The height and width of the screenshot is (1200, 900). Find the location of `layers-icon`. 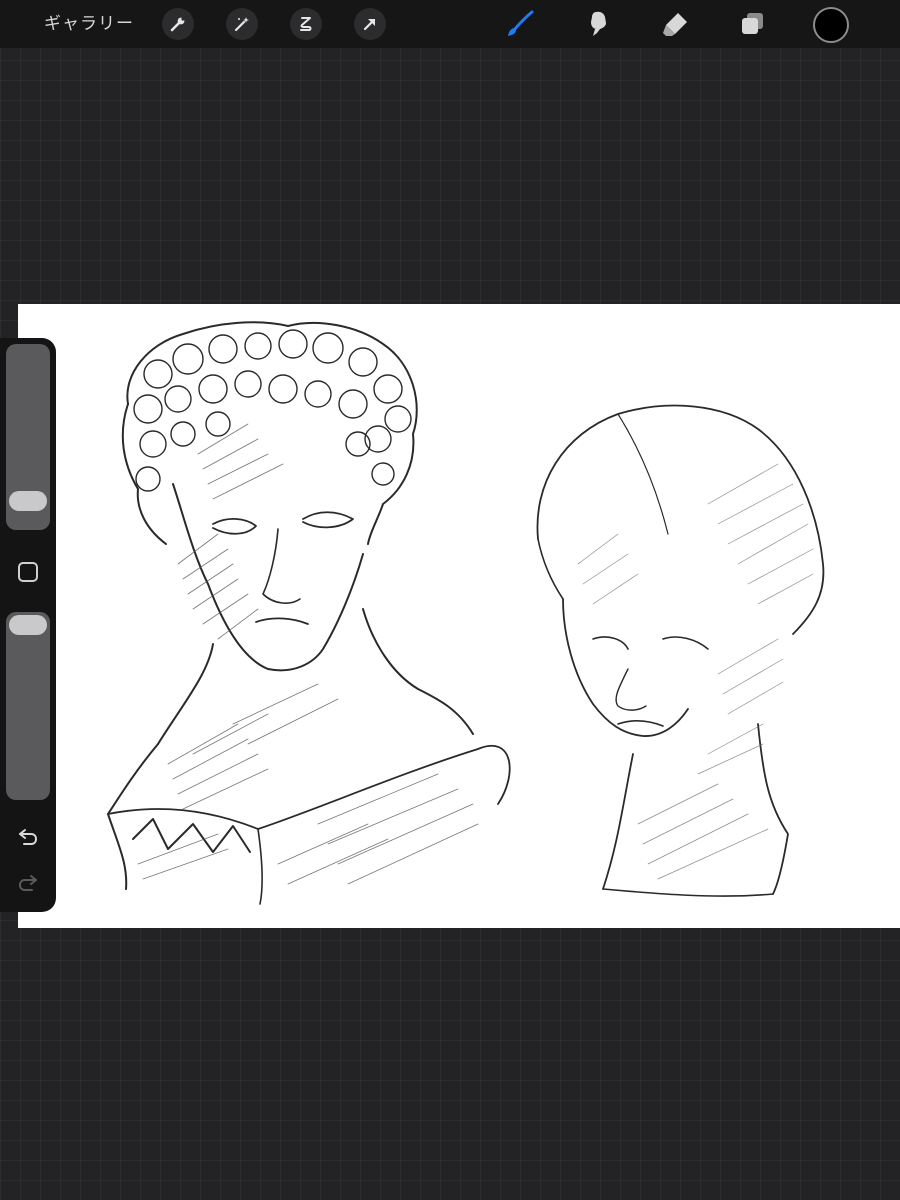

layers-icon is located at coordinates (752, 23).